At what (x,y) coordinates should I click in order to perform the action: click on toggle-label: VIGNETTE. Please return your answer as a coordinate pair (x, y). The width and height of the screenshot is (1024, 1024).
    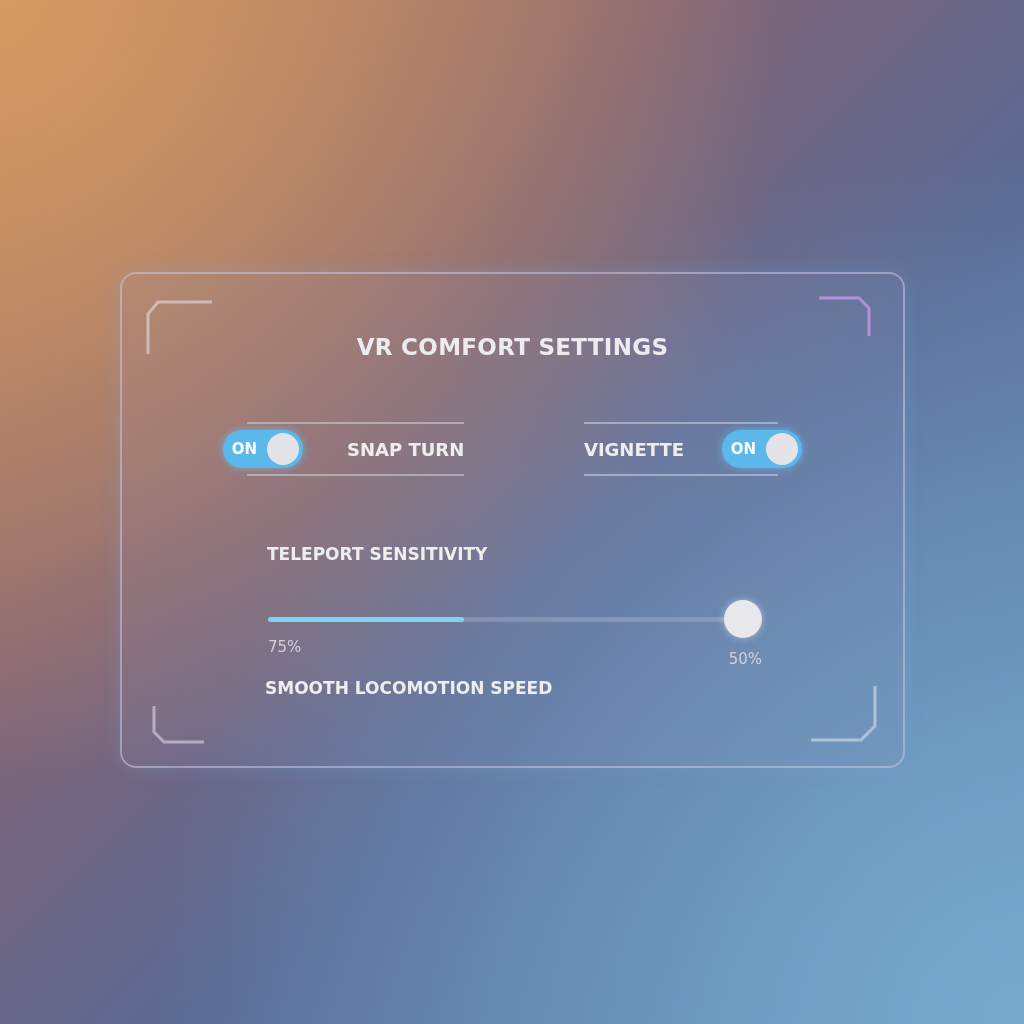
    Looking at the image, I should click on (633, 449).